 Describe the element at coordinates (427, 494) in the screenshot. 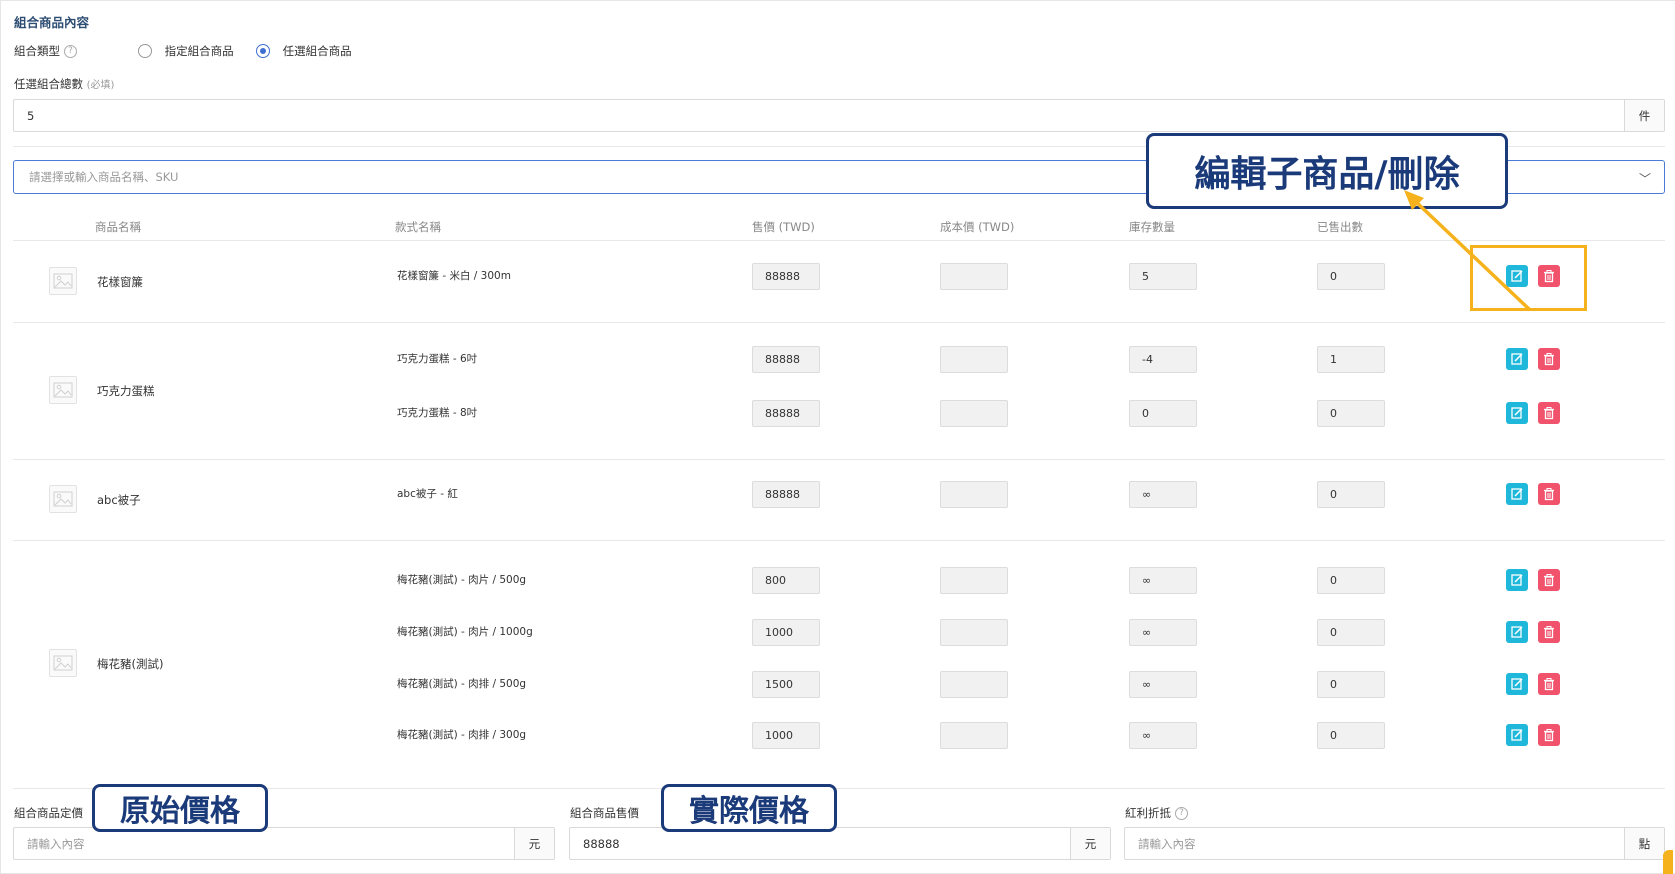

I see `variant-name: abc被子 - 紅` at that location.